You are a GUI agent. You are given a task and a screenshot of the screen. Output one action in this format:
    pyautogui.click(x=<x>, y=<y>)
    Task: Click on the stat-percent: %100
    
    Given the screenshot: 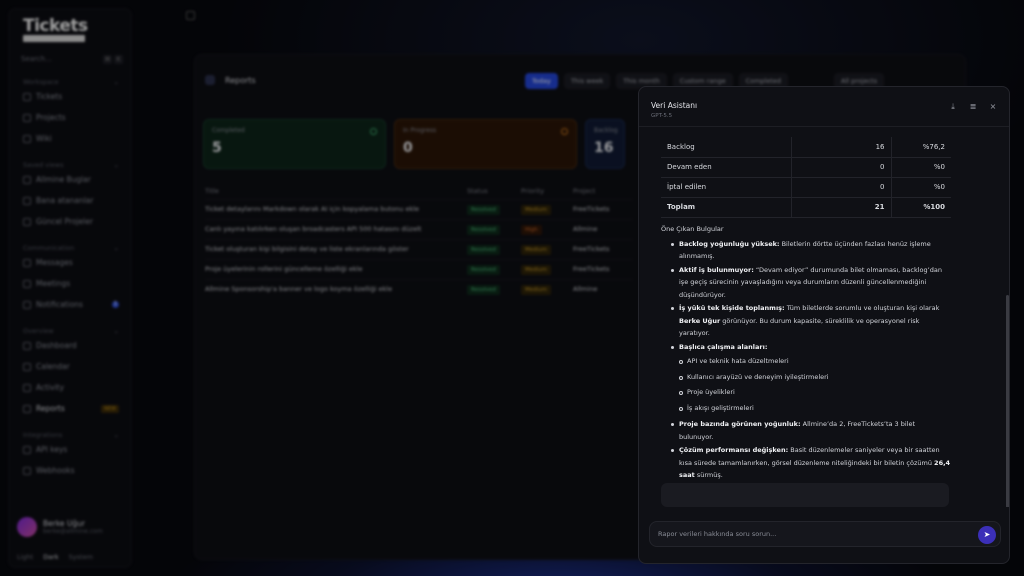 What is the action you would take?
    pyautogui.click(x=921, y=207)
    